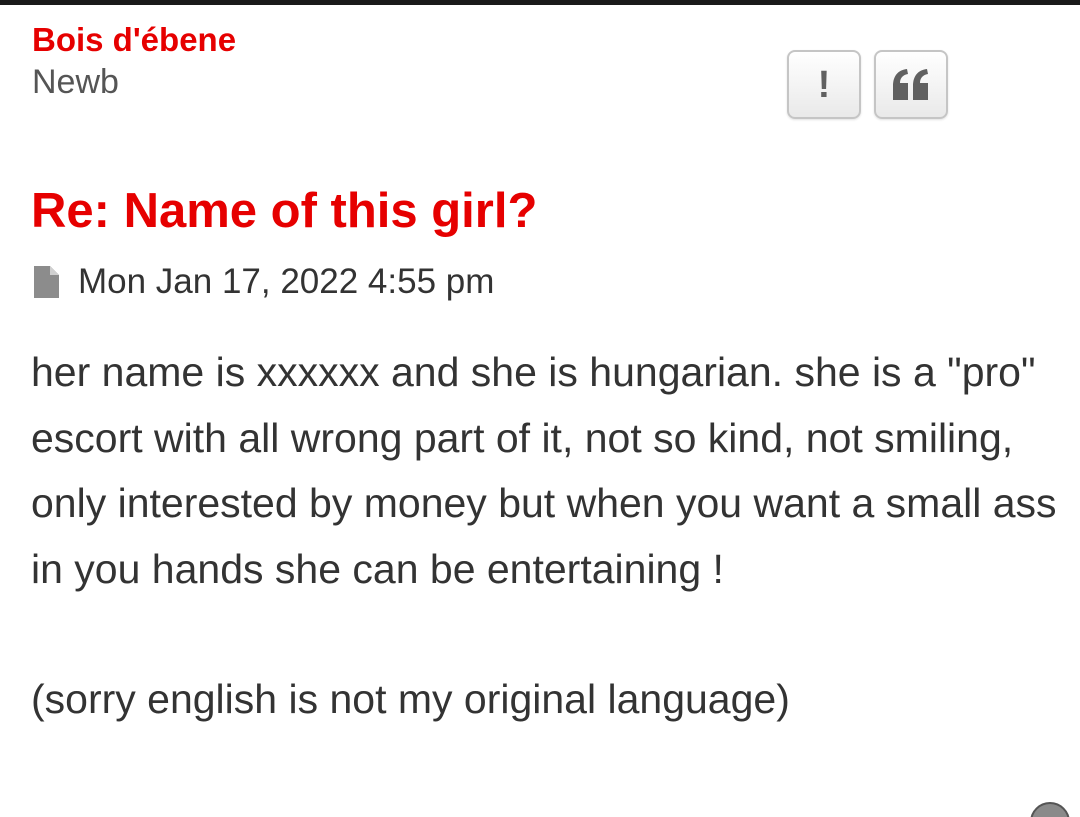 The image size is (1080, 817). I want to click on report-button: !, so click(824, 84).